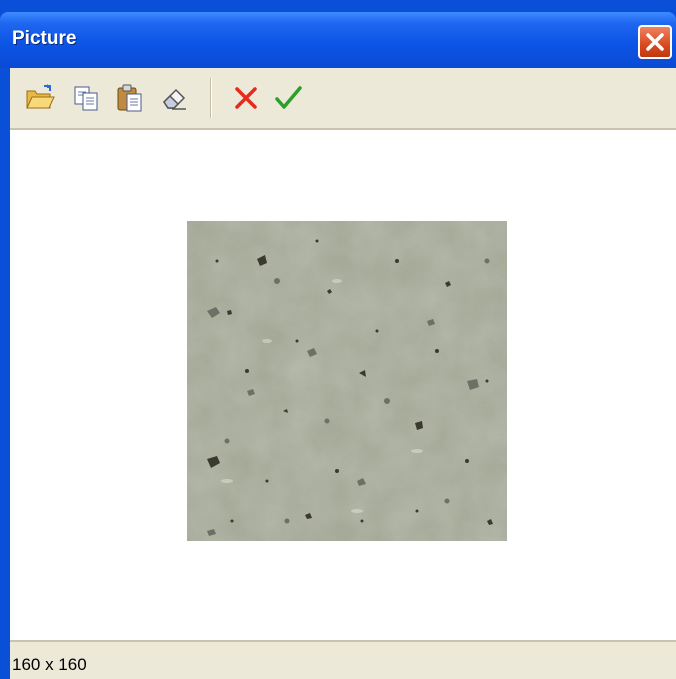  Describe the element at coordinates (343, 99) in the screenshot. I see `toolbar` at that location.